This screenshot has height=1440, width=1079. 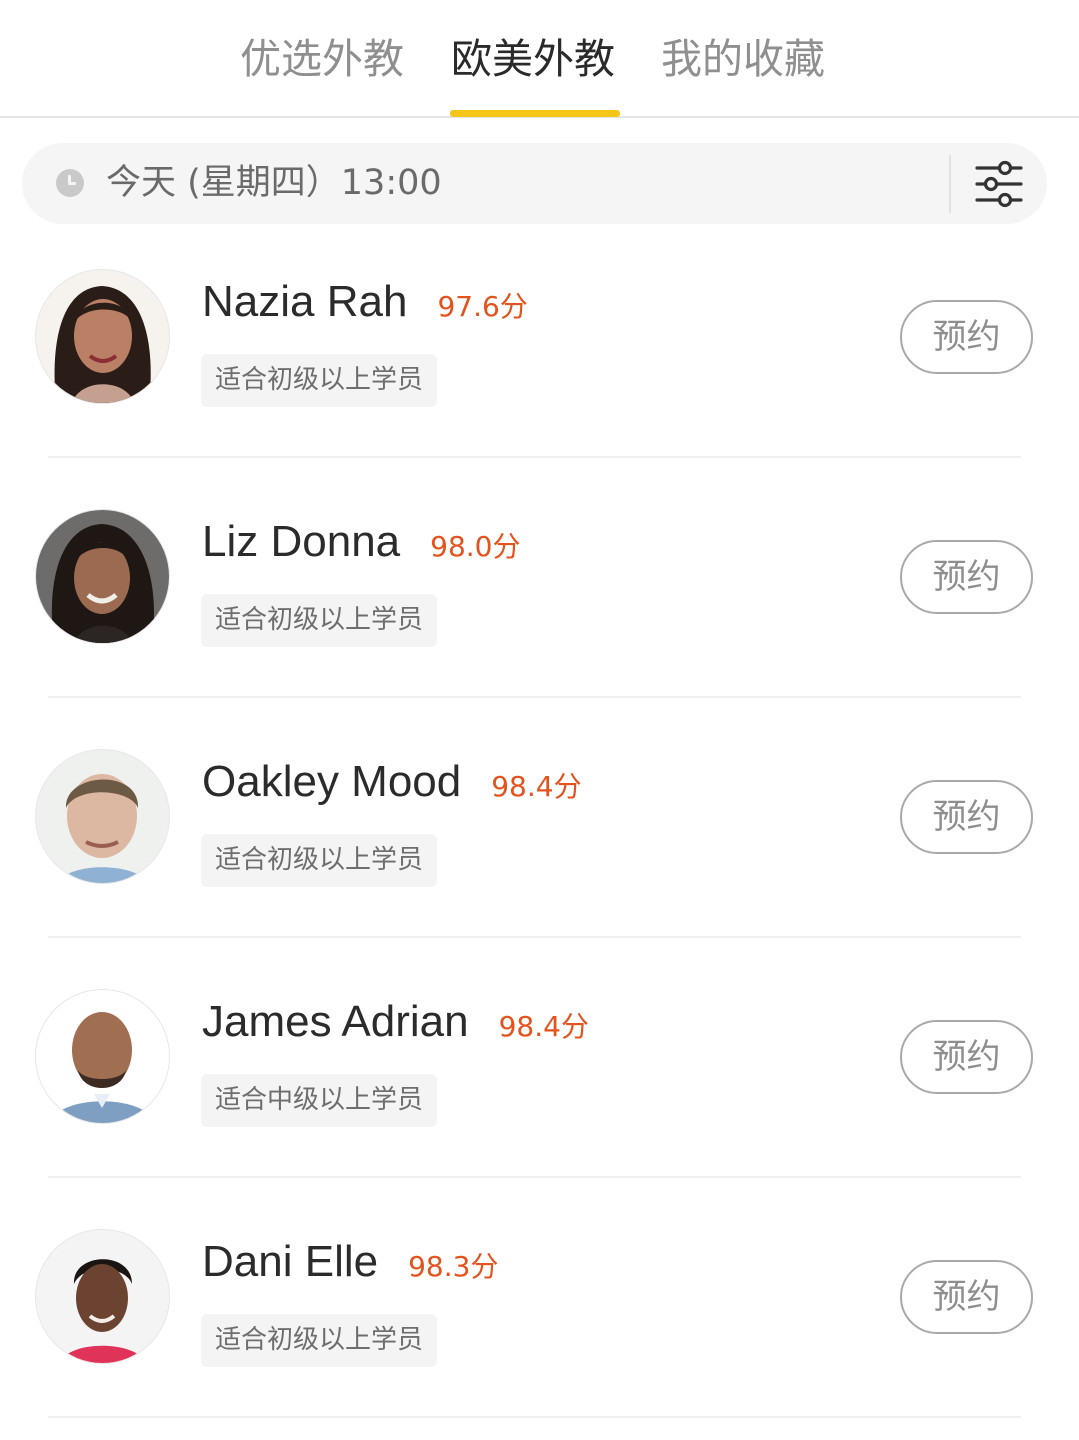 What do you see at coordinates (743, 59) in the screenshot?
I see `tab-my-favorites: 我的收藏` at bounding box center [743, 59].